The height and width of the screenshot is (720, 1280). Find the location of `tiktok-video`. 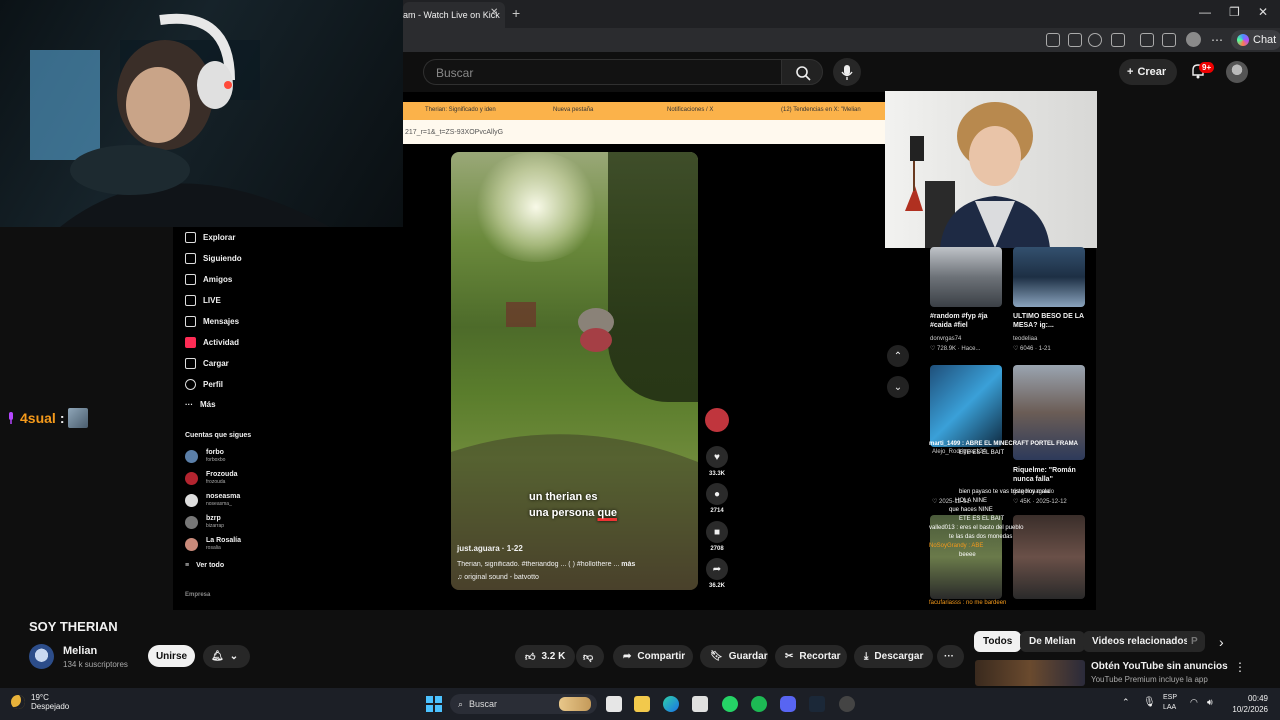

tiktok-video is located at coordinates (574, 371).